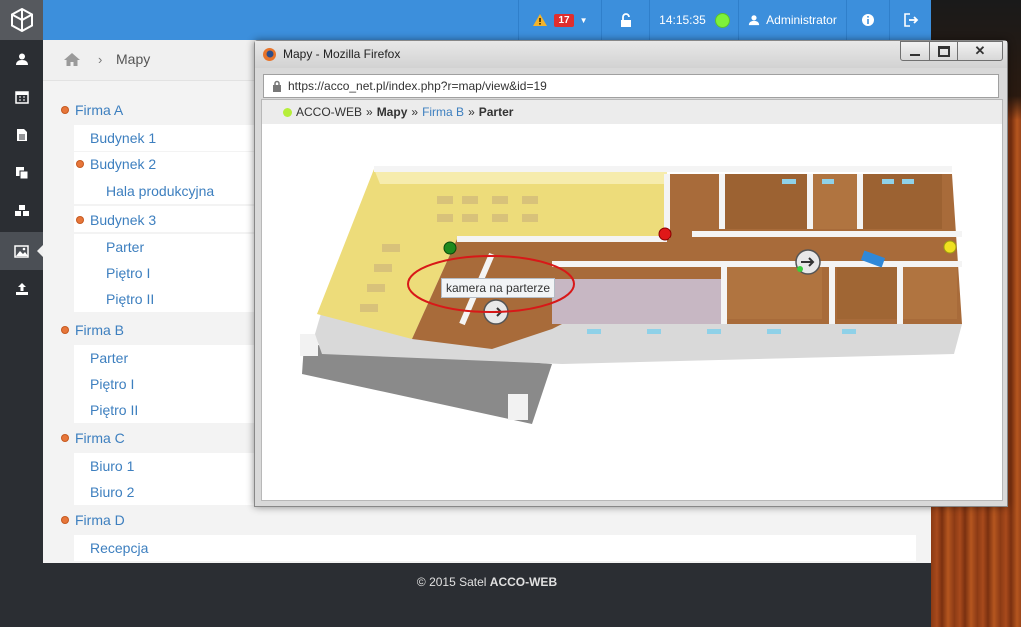 The height and width of the screenshot is (627, 1021). I want to click on sensor-yellow-marker, so click(950, 247).